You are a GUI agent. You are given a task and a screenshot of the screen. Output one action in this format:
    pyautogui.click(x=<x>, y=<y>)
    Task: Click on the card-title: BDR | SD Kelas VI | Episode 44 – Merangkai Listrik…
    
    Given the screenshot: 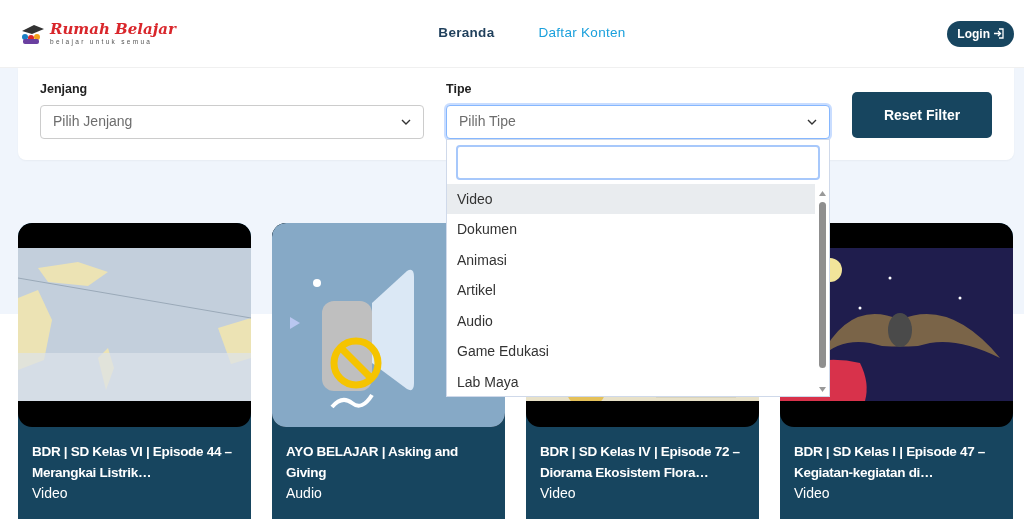 What is the action you would take?
    pyautogui.click(x=132, y=462)
    